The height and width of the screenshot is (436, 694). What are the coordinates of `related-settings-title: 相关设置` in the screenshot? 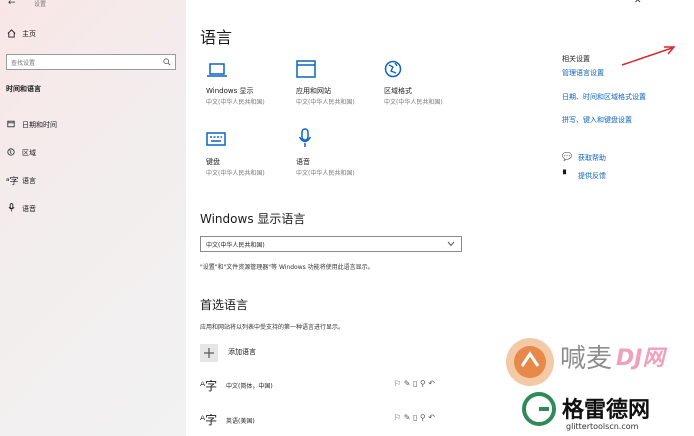 It's located at (576, 59).